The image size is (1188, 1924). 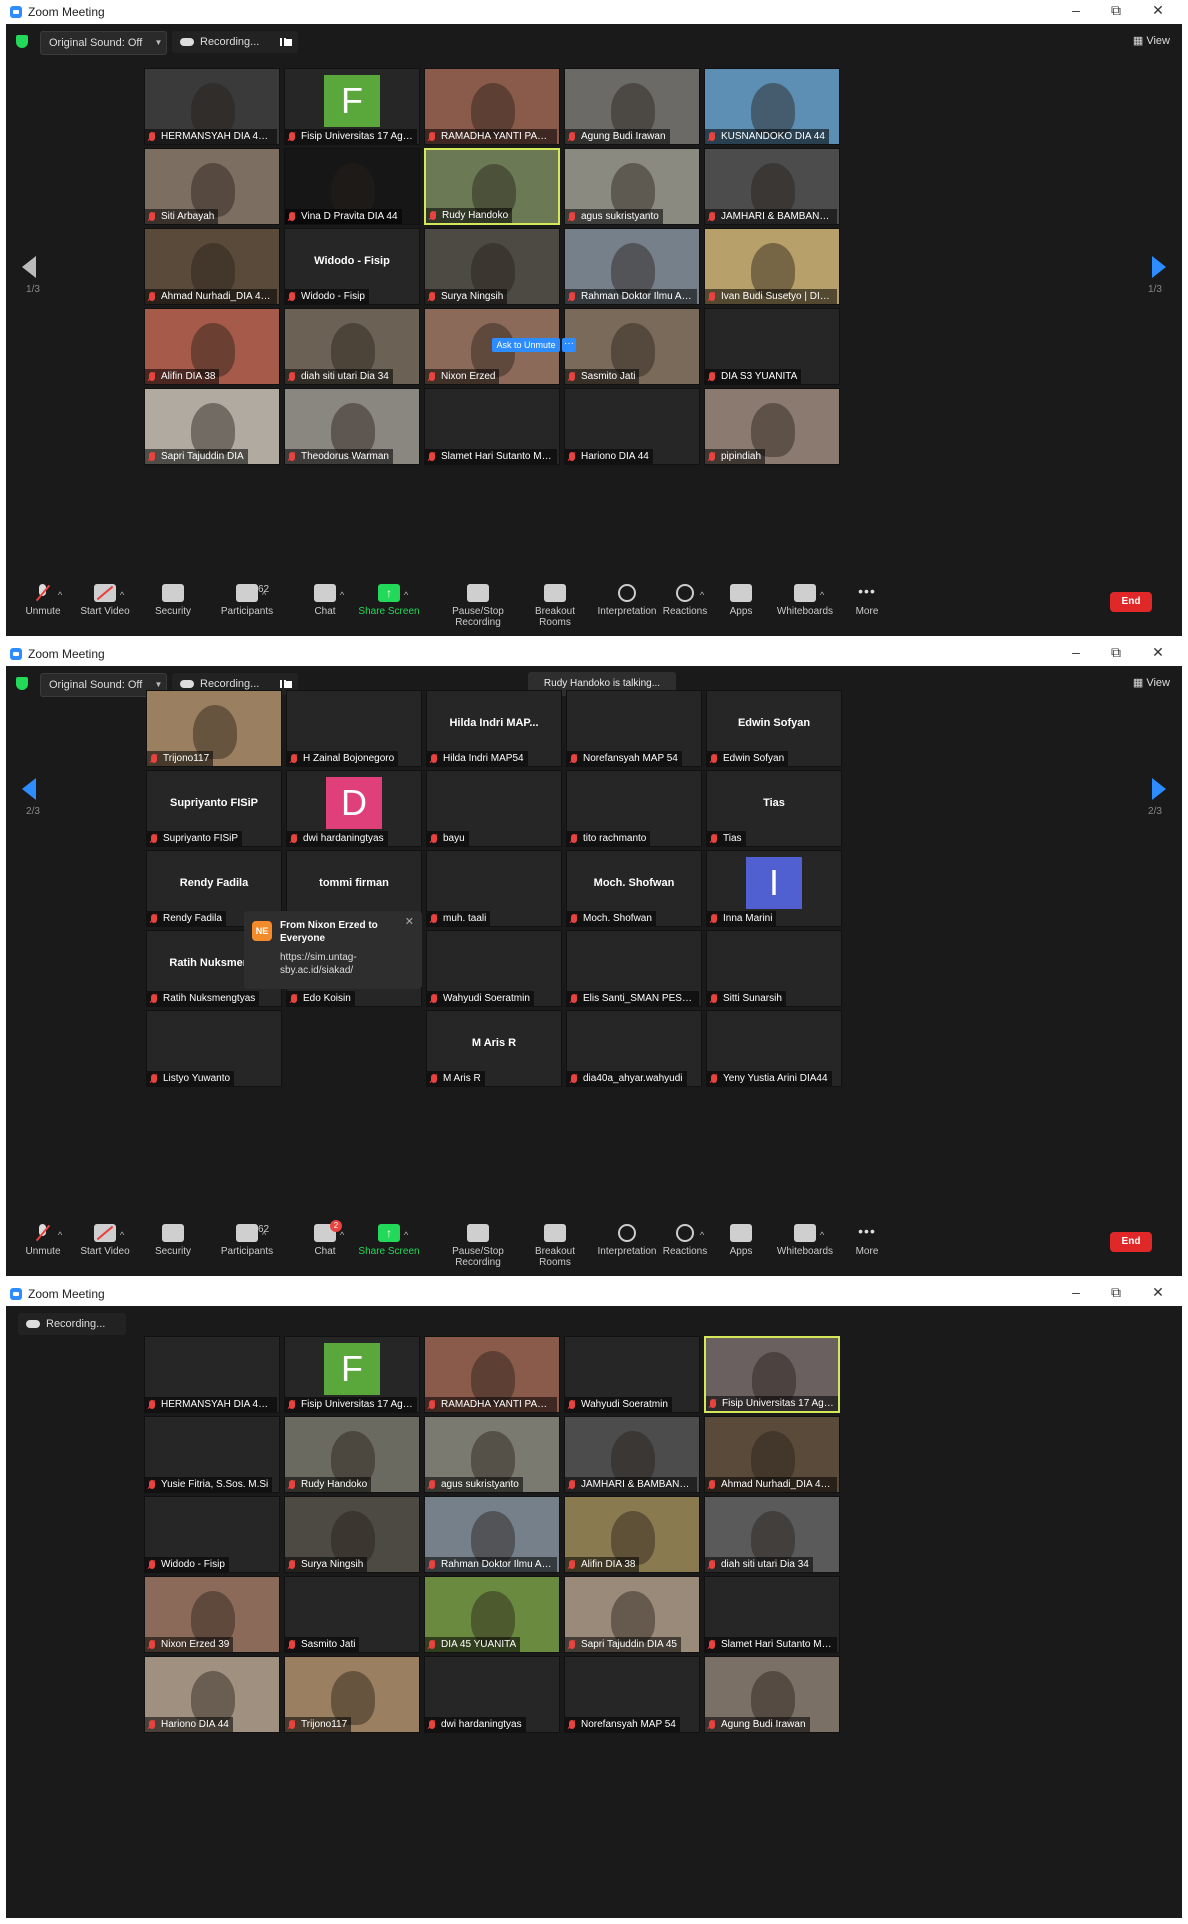 I want to click on chat-button: 2 Chat, so click(x=325, y=1238).